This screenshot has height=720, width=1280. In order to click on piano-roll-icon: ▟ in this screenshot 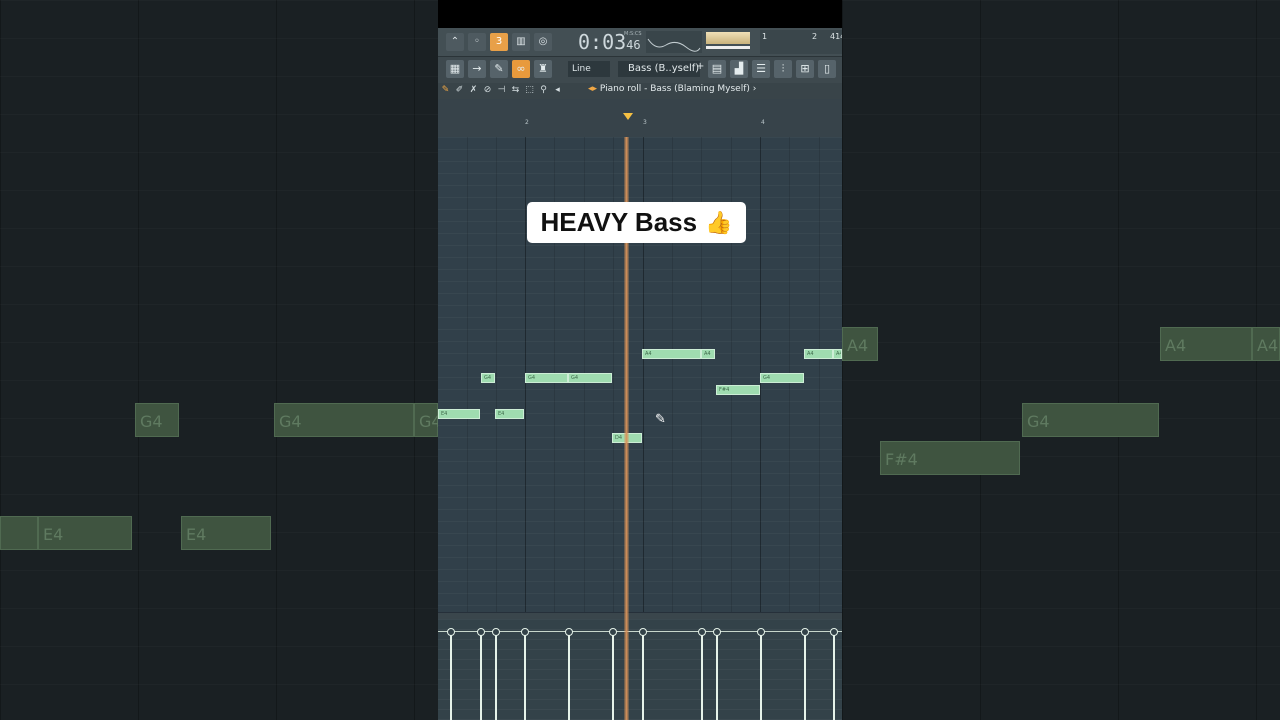, I will do `click(739, 69)`.